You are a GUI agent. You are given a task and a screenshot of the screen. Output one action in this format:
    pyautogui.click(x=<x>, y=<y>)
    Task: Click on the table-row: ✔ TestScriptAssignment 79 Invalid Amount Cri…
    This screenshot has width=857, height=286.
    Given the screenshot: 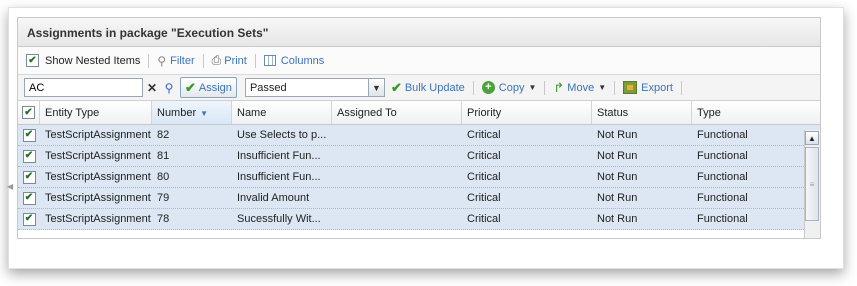 What is the action you would take?
    pyautogui.click(x=419, y=198)
    